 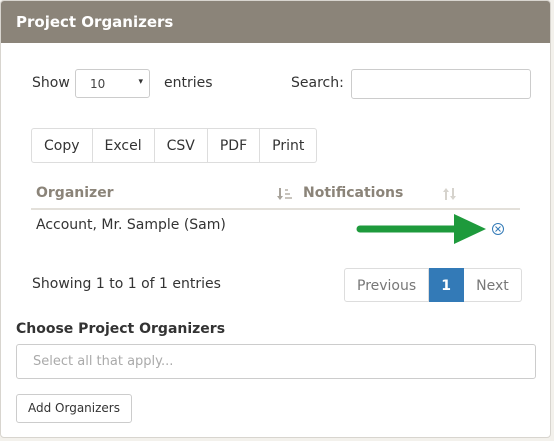 I want to click on green-arrow-annotation, so click(x=421, y=229).